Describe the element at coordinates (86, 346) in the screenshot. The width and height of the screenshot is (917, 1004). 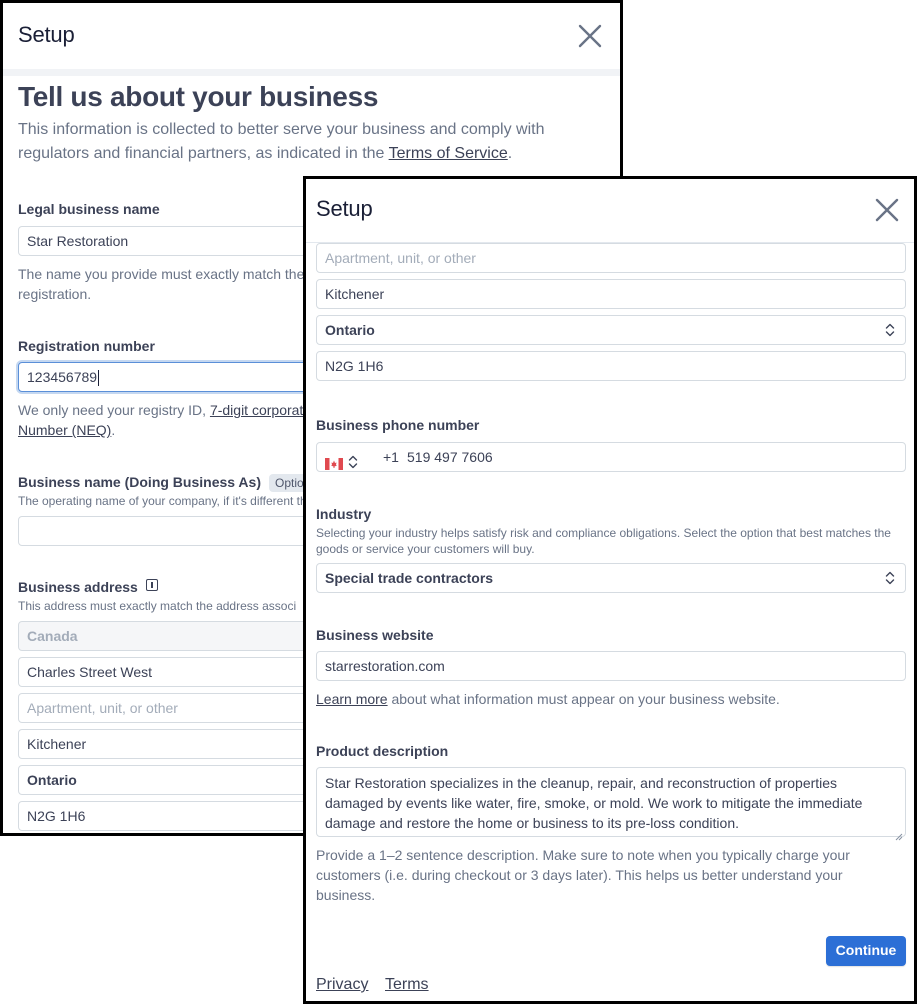
I see `registration-label: Registration number` at that location.